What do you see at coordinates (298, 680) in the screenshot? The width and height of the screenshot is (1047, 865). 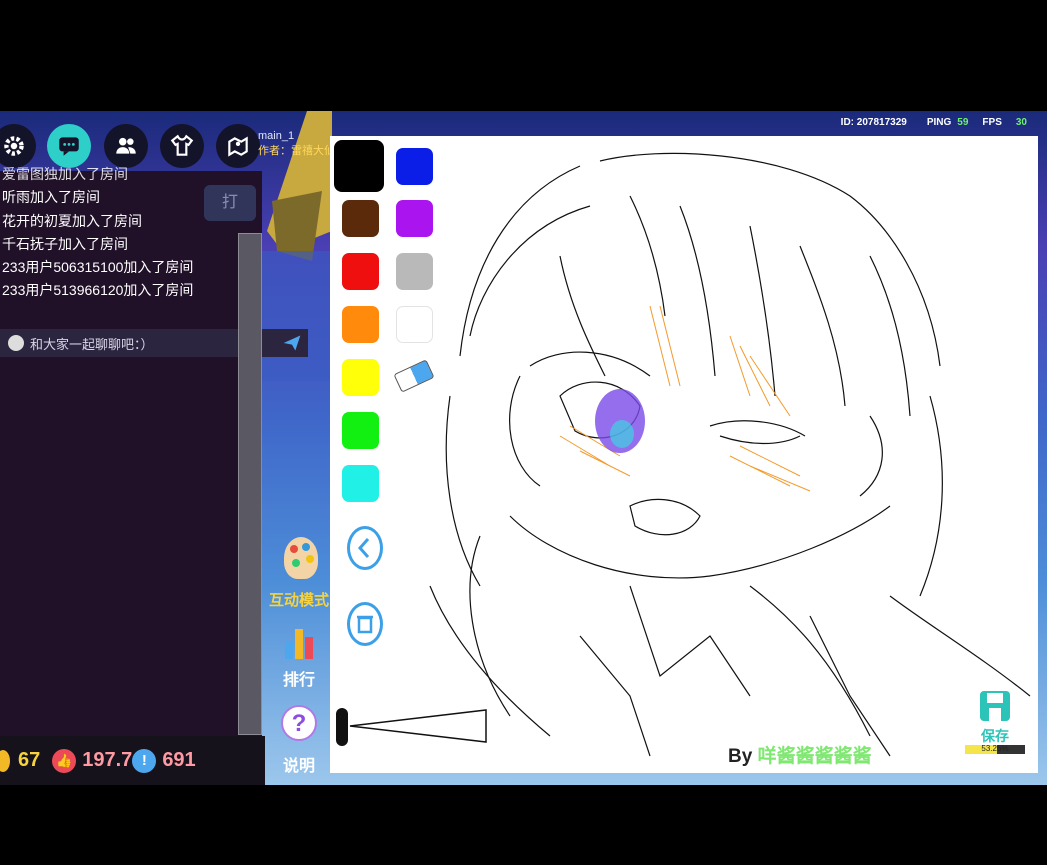 I see `ranking-label: 排行` at bounding box center [298, 680].